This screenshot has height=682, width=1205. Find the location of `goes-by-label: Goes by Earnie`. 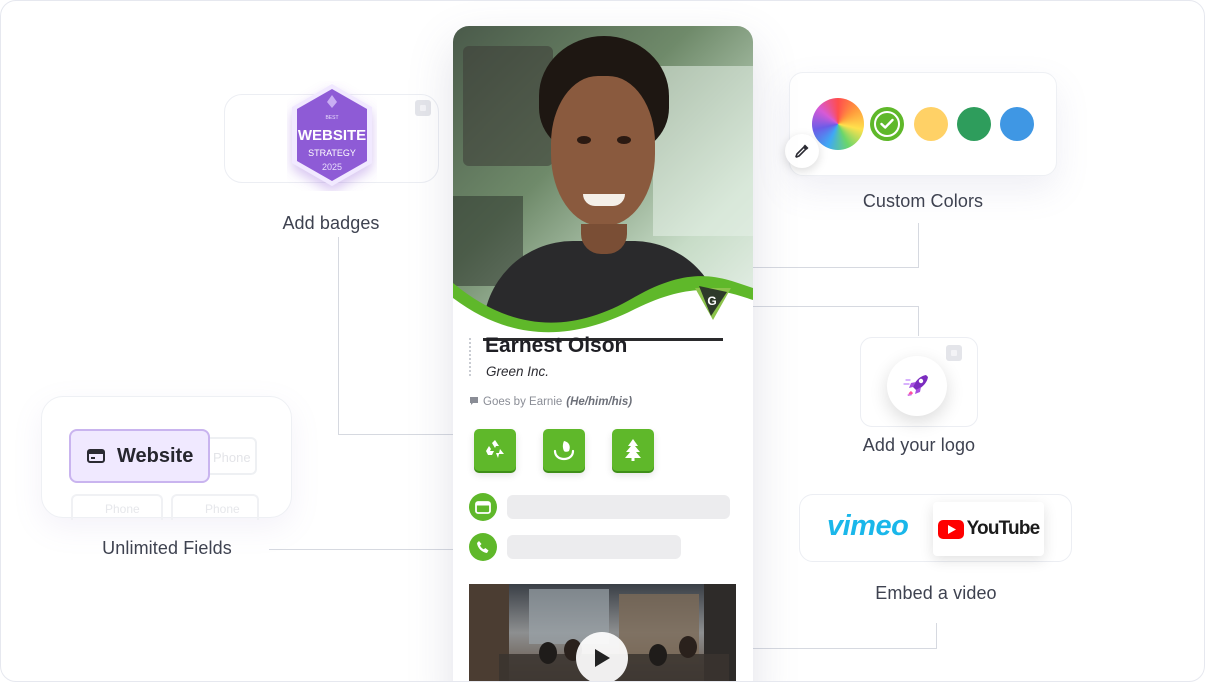

goes-by-label: Goes by Earnie is located at coordinates (523, 402).